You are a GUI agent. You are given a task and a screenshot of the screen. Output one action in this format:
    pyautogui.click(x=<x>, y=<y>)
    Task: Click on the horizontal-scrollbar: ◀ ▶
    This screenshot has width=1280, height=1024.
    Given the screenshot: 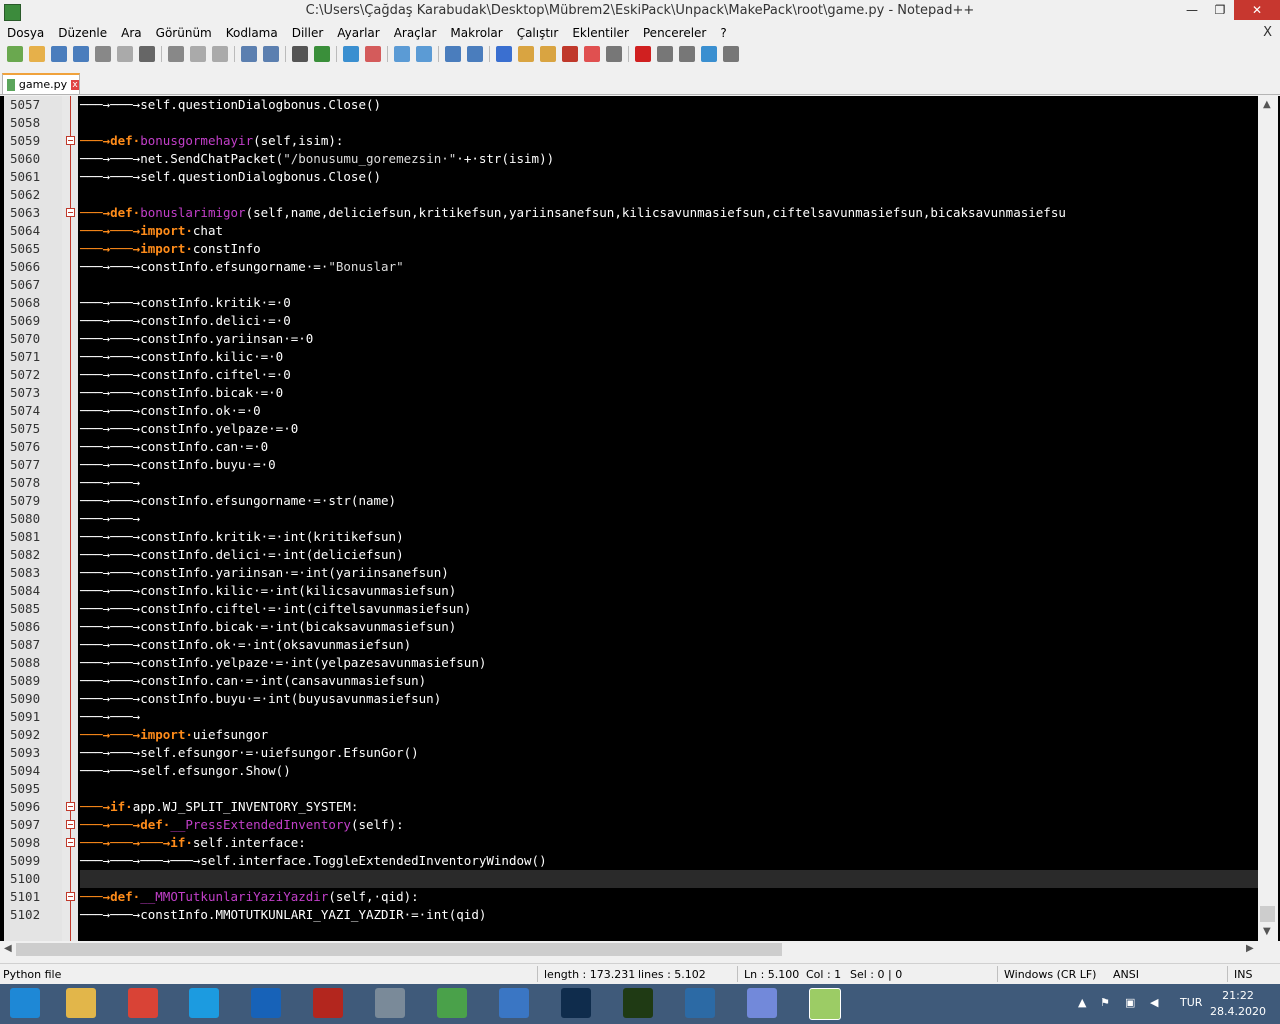 What is the action you would take?
    pyautogui.click(x=629, y=949)
    